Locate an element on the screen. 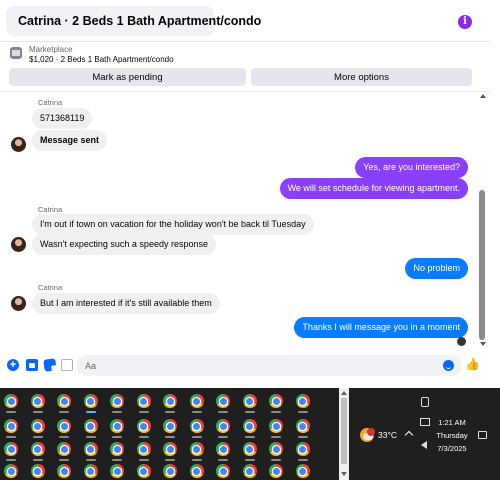 The height and width of the screenshot is (480, 500). sticker-icon is located at coordinates (50, 365).